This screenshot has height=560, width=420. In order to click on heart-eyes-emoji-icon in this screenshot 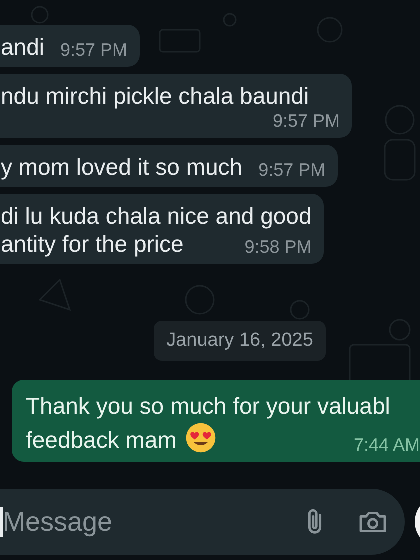, I will do `click(200, 438)`.